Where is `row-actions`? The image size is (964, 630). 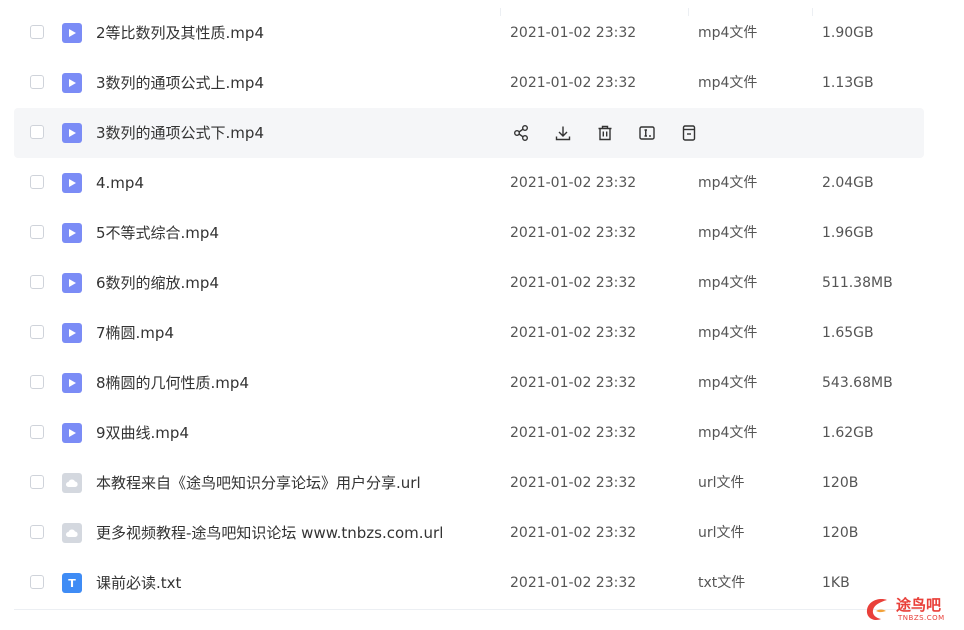
row-actions is located at coordinates (605, 133).